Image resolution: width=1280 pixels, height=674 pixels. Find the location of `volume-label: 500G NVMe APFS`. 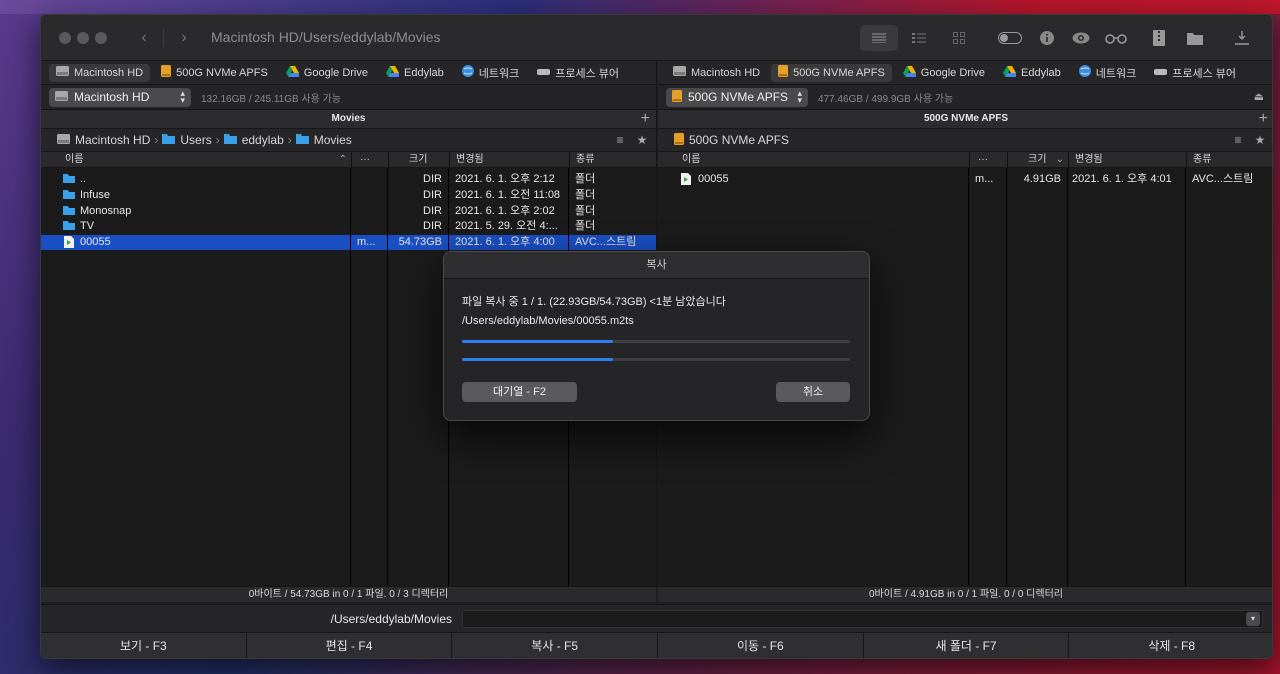

volume-label: 500G NVMe APFS is located at coordinates (738, 97).